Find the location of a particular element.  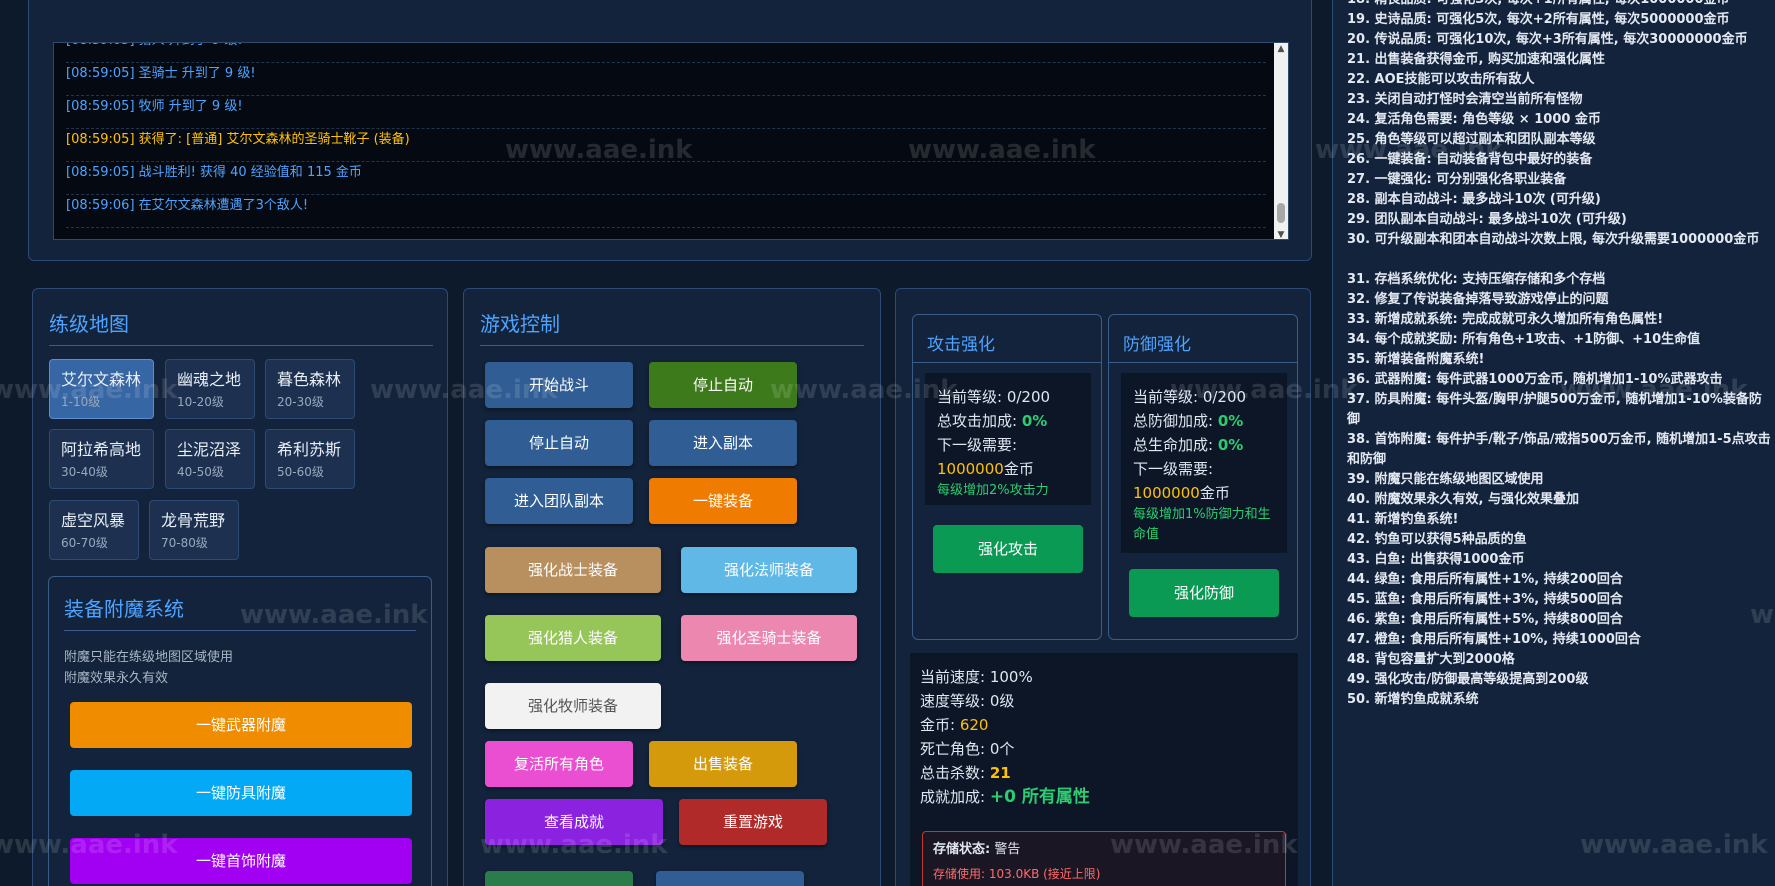

note-item: 32. 修复了传说装备掉落导致游戏停止的问题 is located at coordinates (1478, 299).